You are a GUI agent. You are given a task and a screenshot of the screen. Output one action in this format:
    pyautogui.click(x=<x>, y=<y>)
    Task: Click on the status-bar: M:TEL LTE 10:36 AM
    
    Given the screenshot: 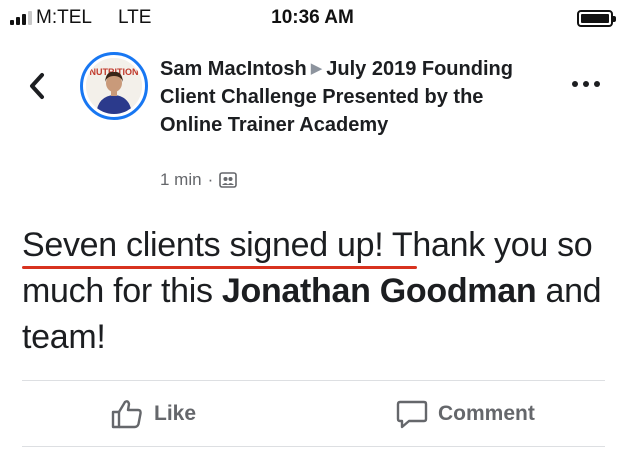 What is the action you would take?
    pyautogui.click(x=312, y=18)
    